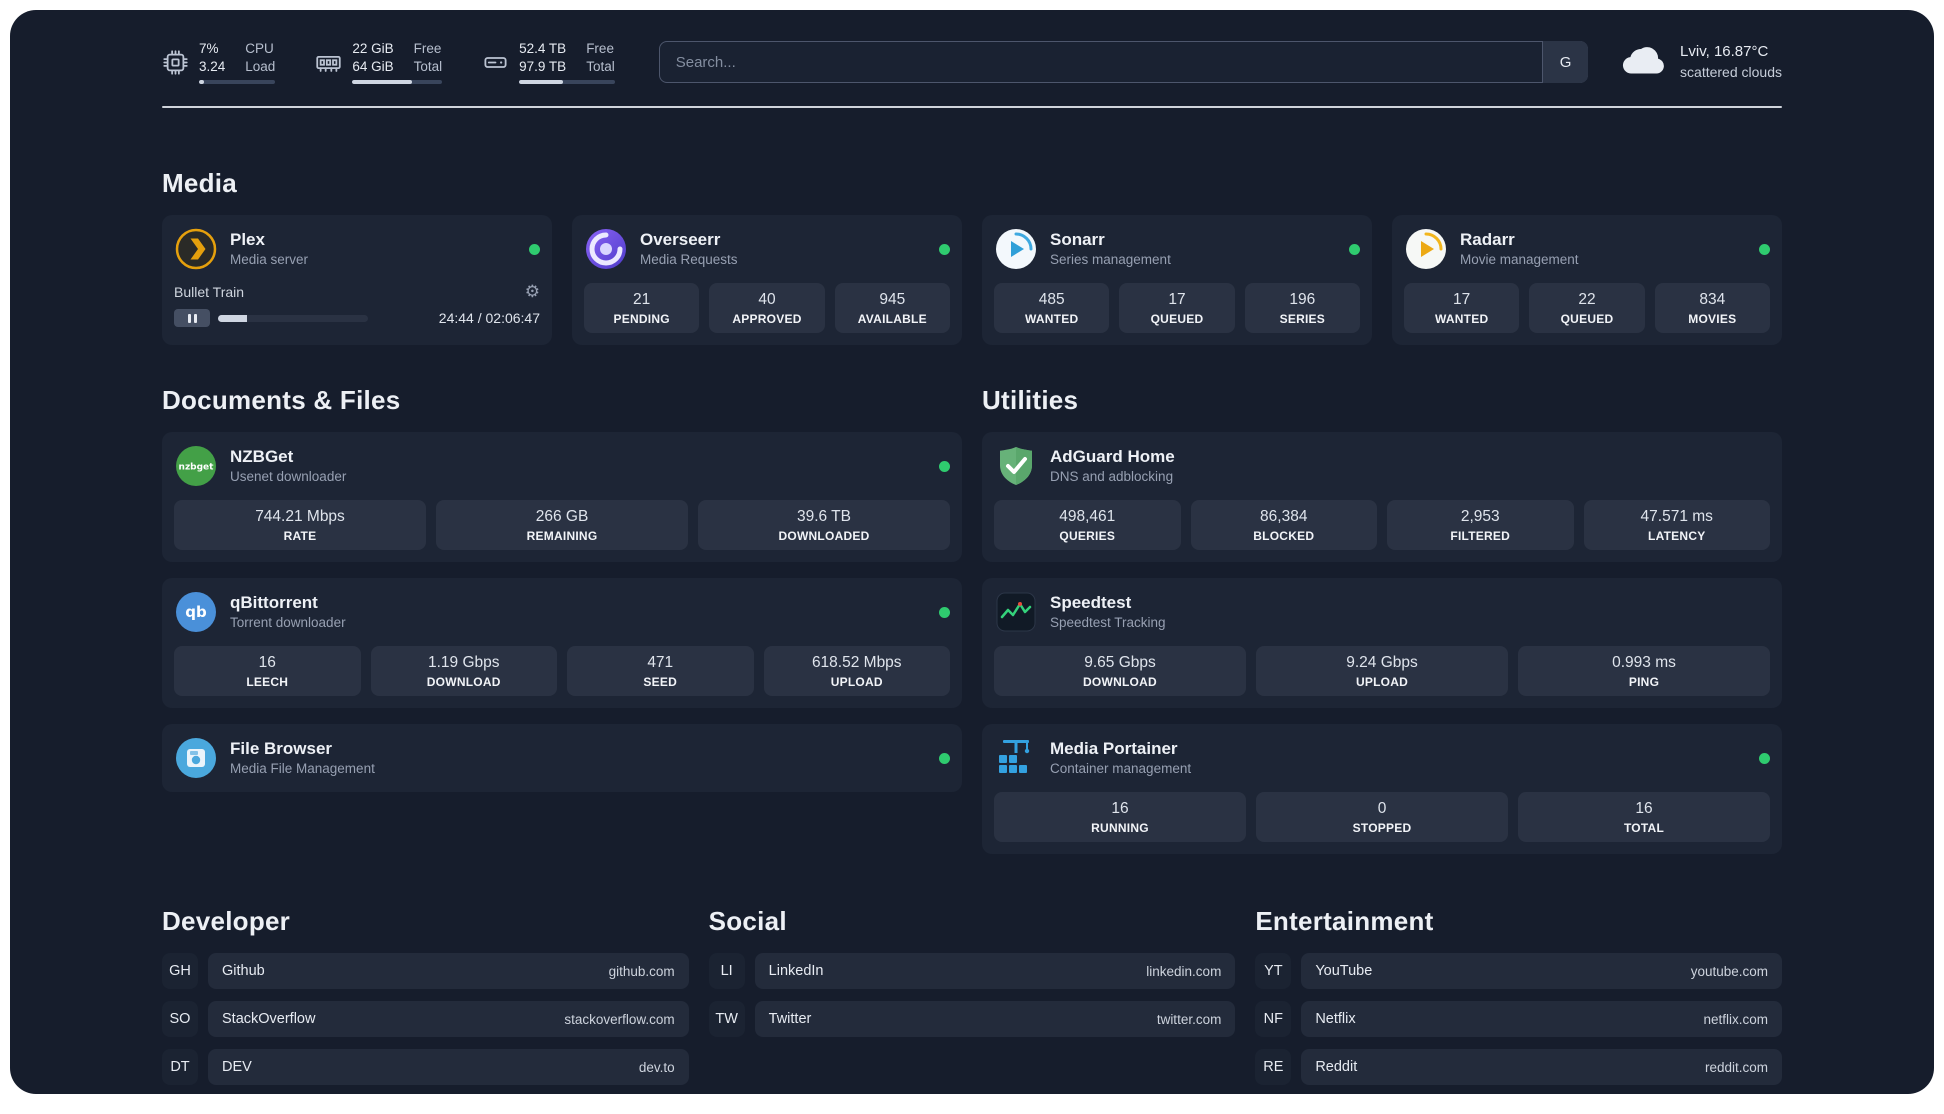 Image resolution: width=1944 pixels, height=1114 pixels. What do you see at coordinates (562, 536) in the screenshot?
I see `stat-label: REMAINING` at bounding box center [562, 536].